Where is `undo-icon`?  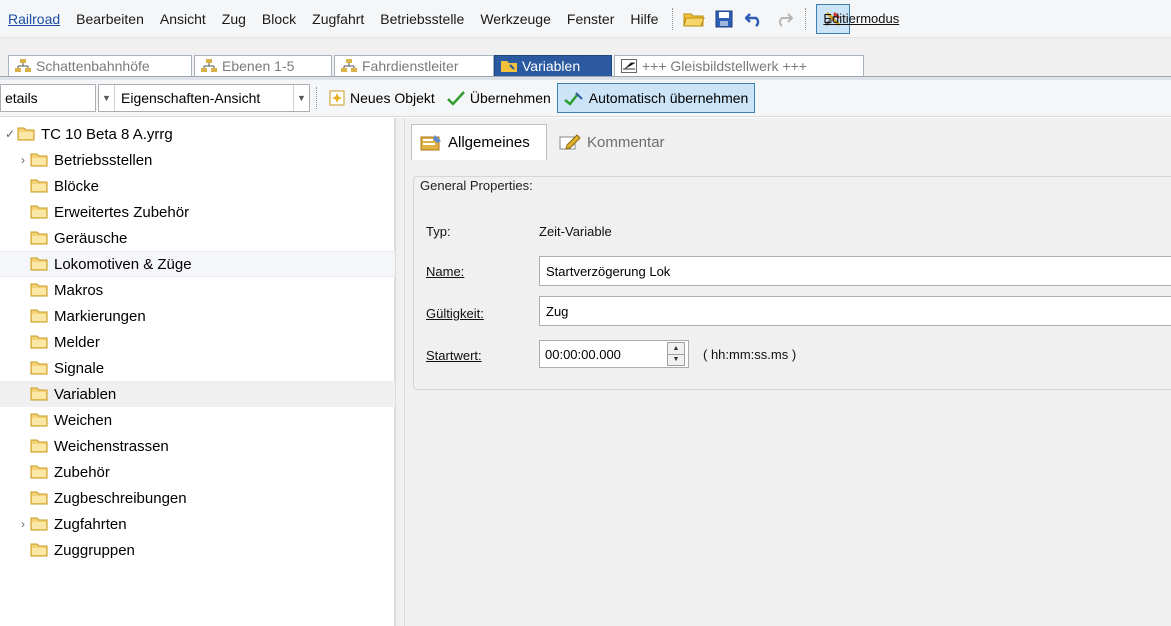
undo-icon is located at coordinates (754, 19).